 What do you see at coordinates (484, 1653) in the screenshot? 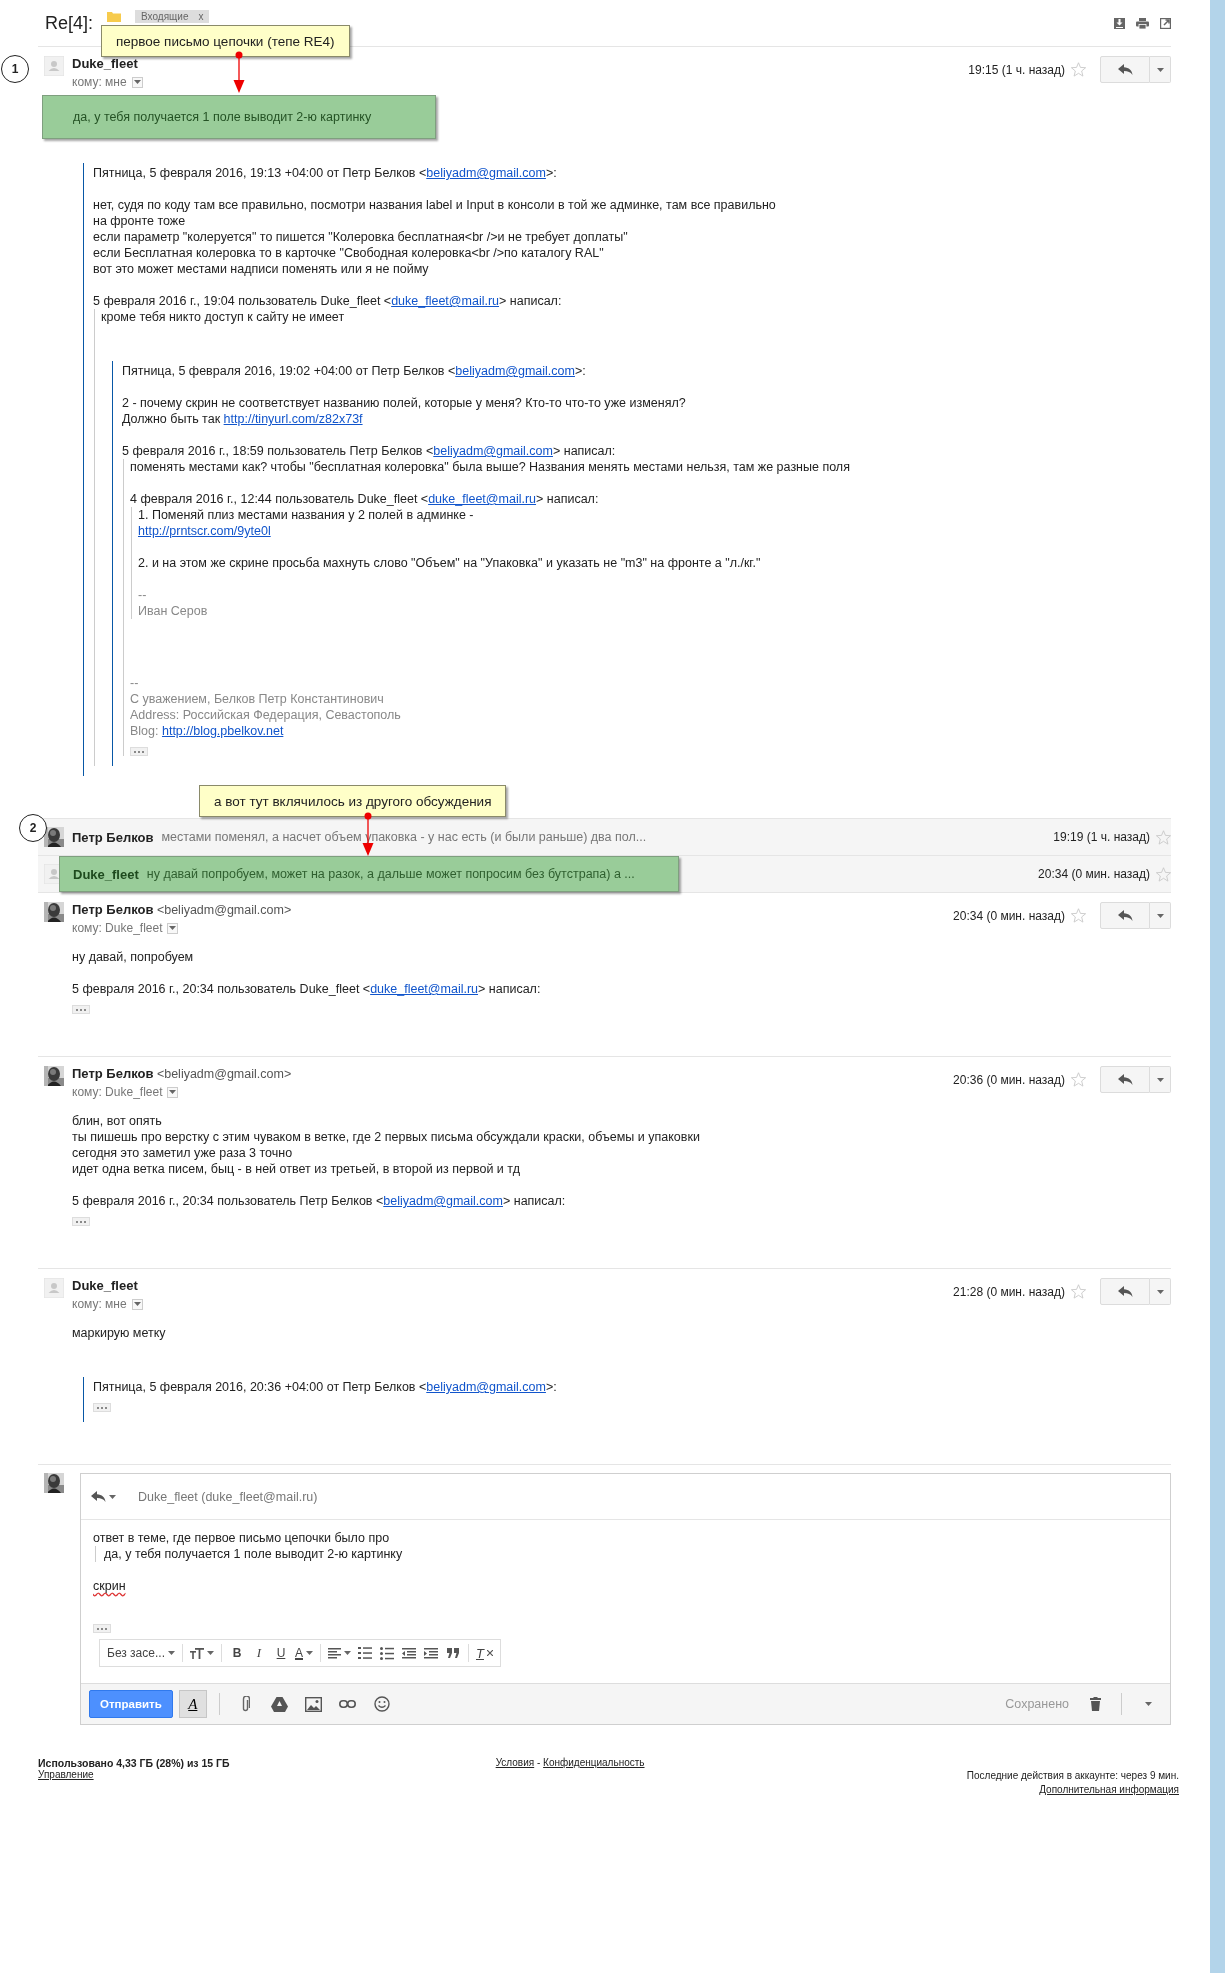
I see `clear-button: T` at bounding box center [484, 1653].